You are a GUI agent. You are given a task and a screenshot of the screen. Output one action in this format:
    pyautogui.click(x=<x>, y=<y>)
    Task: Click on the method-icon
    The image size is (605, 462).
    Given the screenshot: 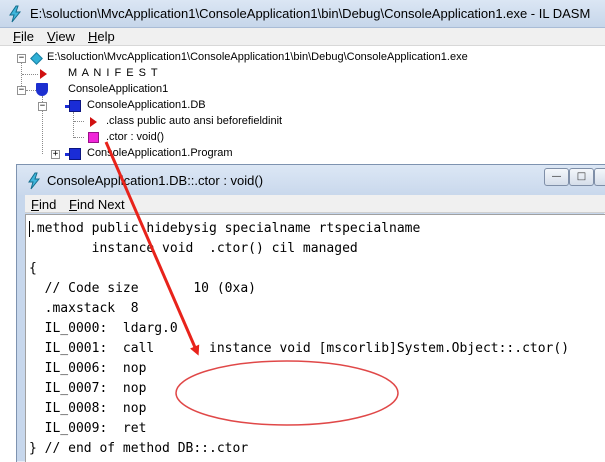 What is the action you would take?
    pyautogui.click(x=93, y=137)
    